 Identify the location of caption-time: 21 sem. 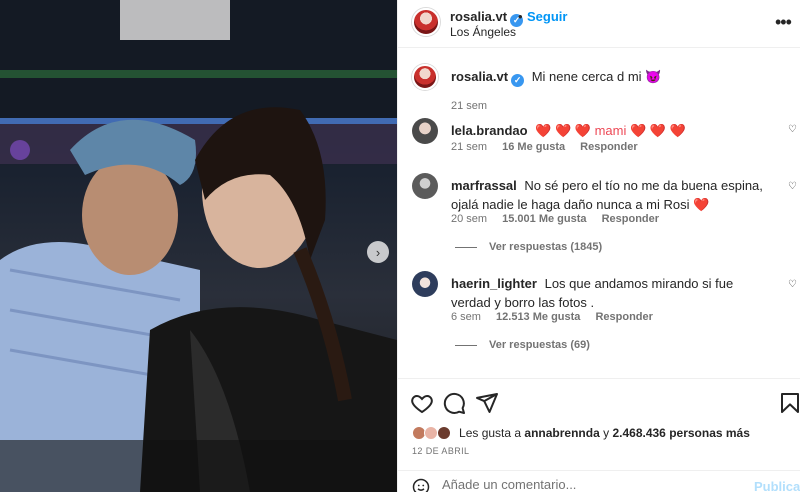
(469, 106).